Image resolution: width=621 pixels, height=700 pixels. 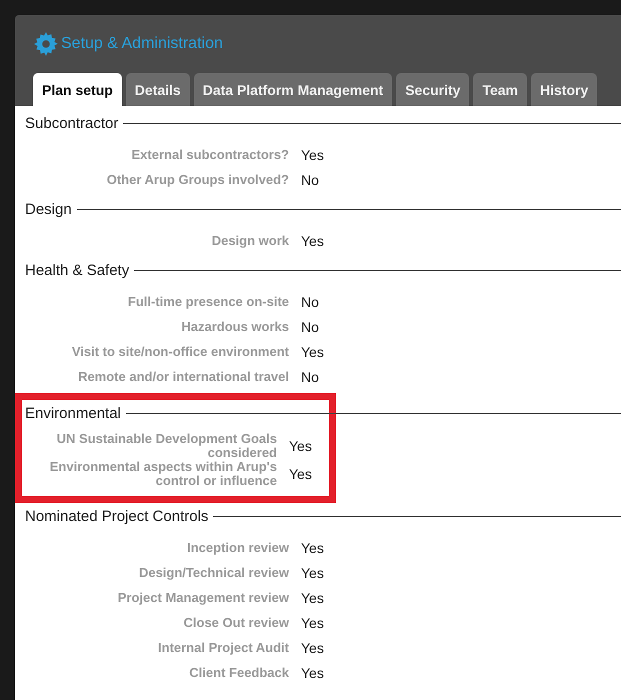 I want to click on tab: Team, so click(x=500, y=89).